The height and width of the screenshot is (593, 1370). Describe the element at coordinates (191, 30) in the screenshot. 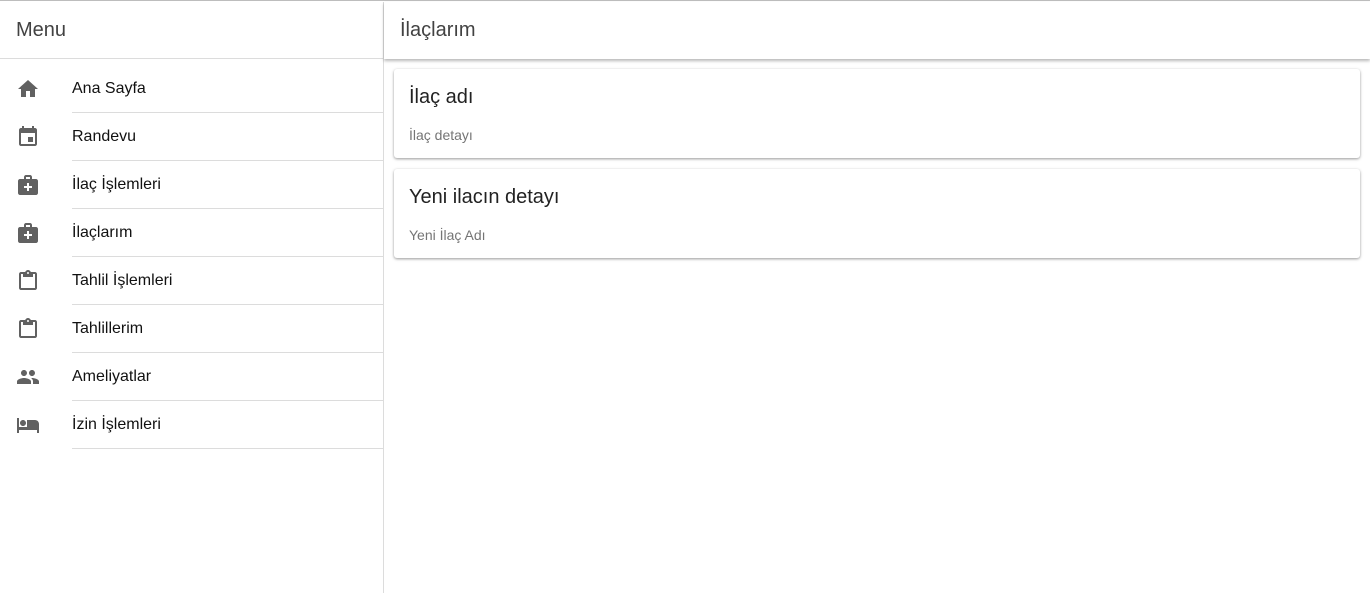

I see `sidebar-title: Menu` at that location.